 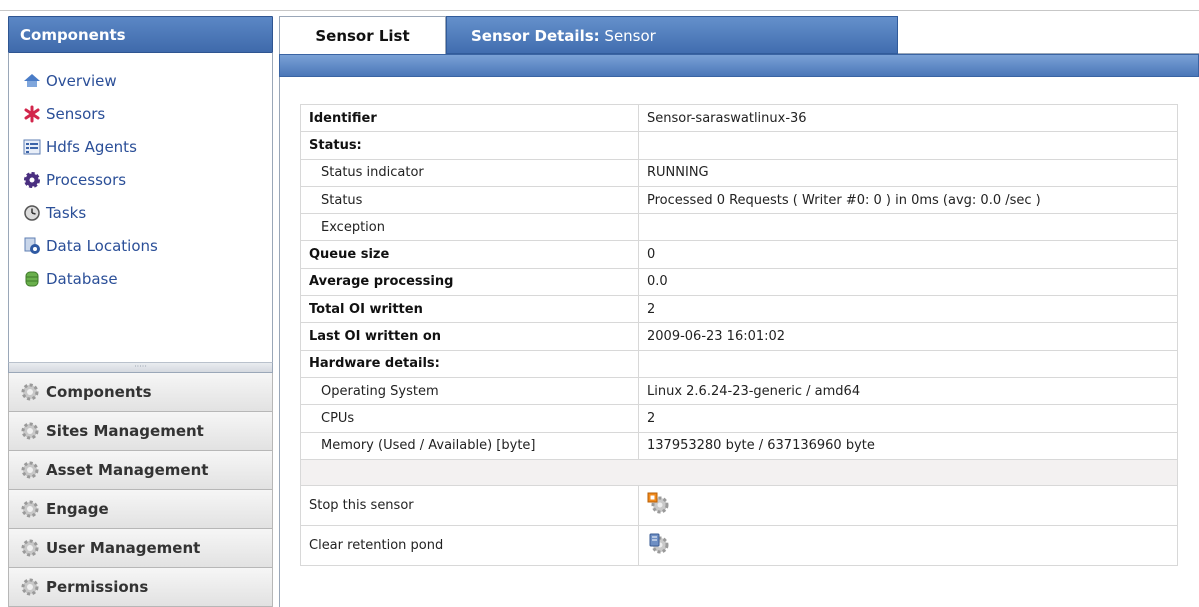 I want to click on tab-details-prefix: Sensor Details:, so click(x=535, y=36).